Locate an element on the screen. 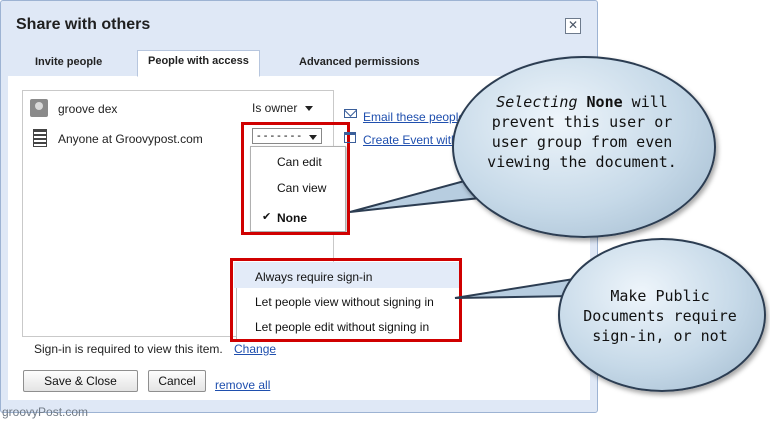 The width and height of the screenshot is (770, 425). callout-public-line1: Make Public is located at coordinates (660, 296).